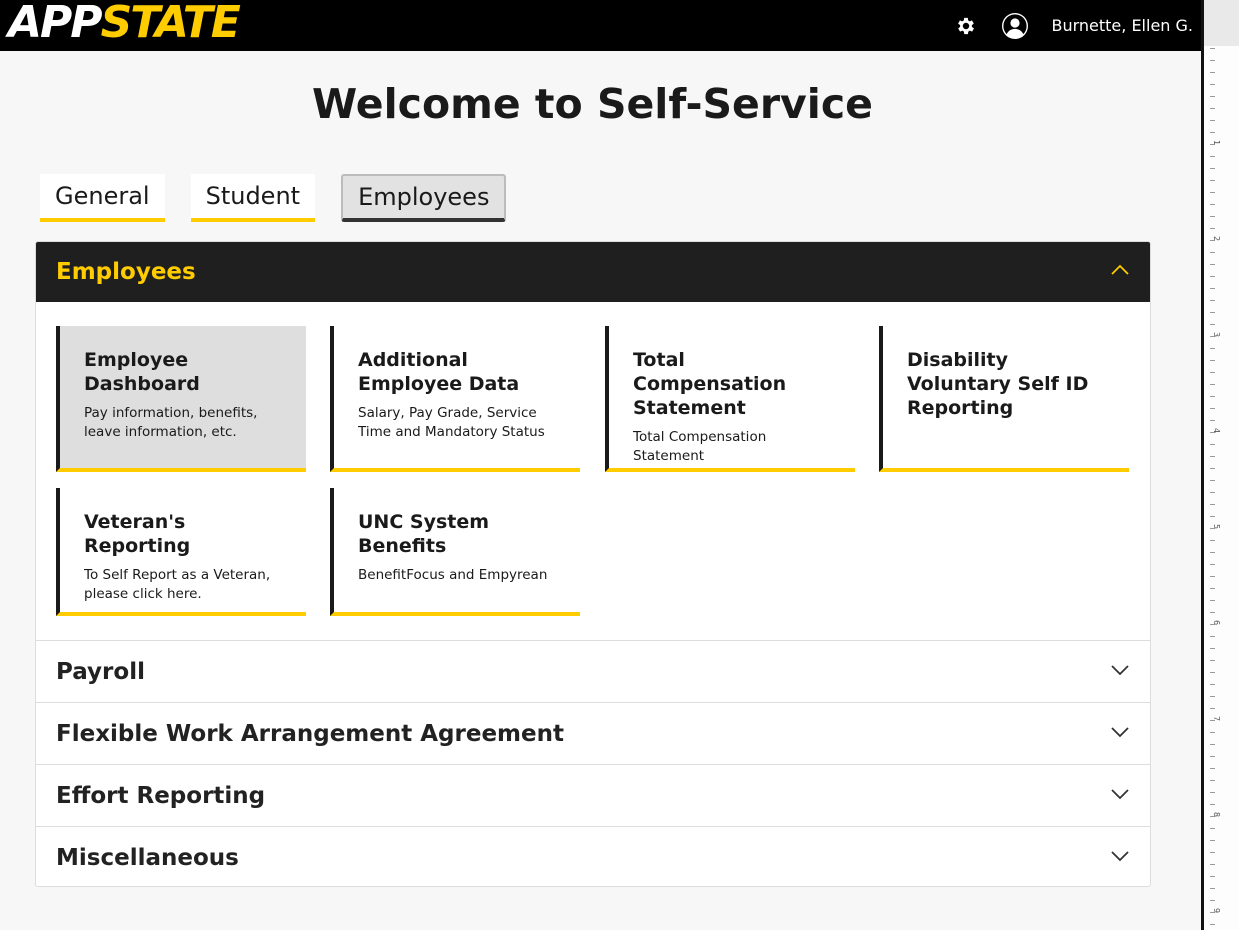 The height and width of the screenshot is (930, 1239). What do you see at coordinates (593, 272) in the screenshot?
I see `employees-section-header: Employees` at bounding box center [593, 272].